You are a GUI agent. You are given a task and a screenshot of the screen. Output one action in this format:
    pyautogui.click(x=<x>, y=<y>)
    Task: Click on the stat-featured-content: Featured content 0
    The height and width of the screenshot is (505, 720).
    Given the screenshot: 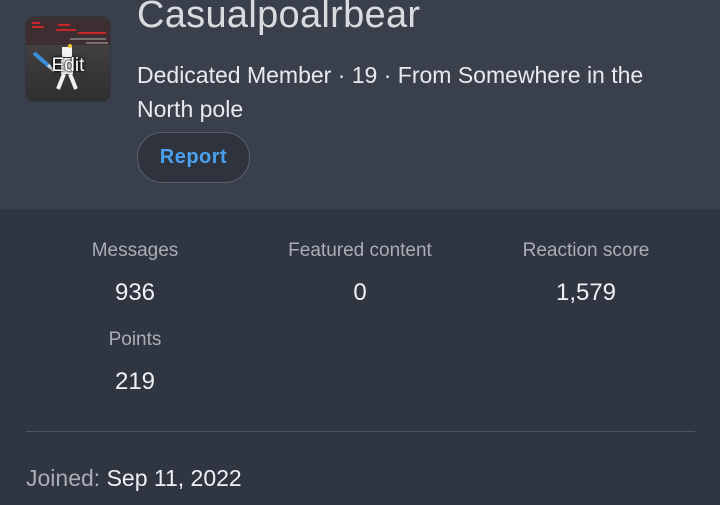 What is the action you would take?
    pyautogui.click(x=360, y=273)
    